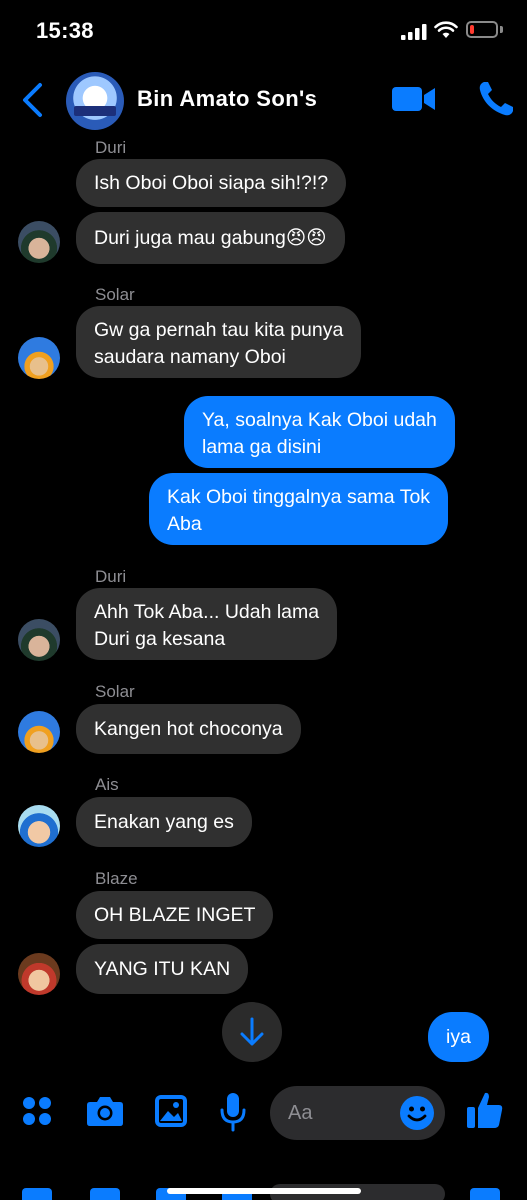 This screenshot has height=1200, width=527. I want to click on message-text: Ya, soalnya Kak Oboi udah, so click(319, 420).